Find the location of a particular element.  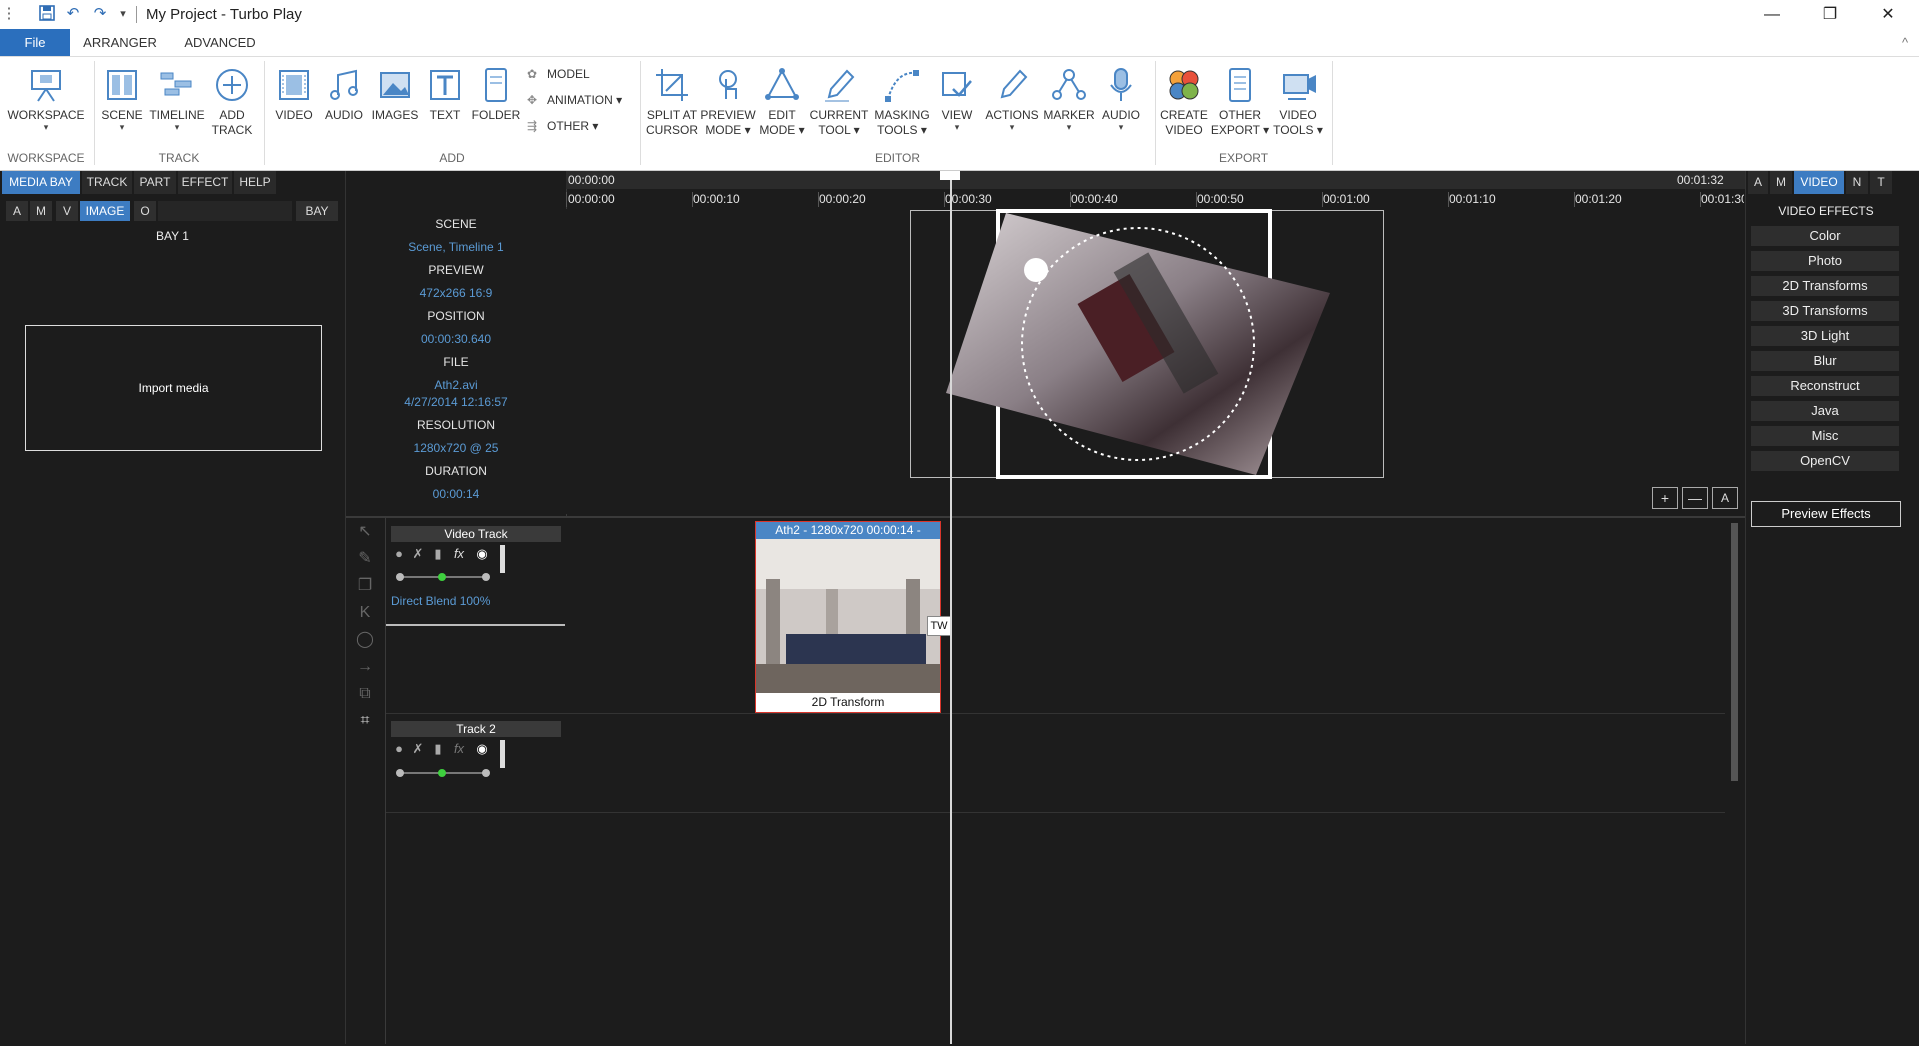

timeline-scrub-bar: 00:00:00 00:01:32 is located at coordinates (1155, 180).